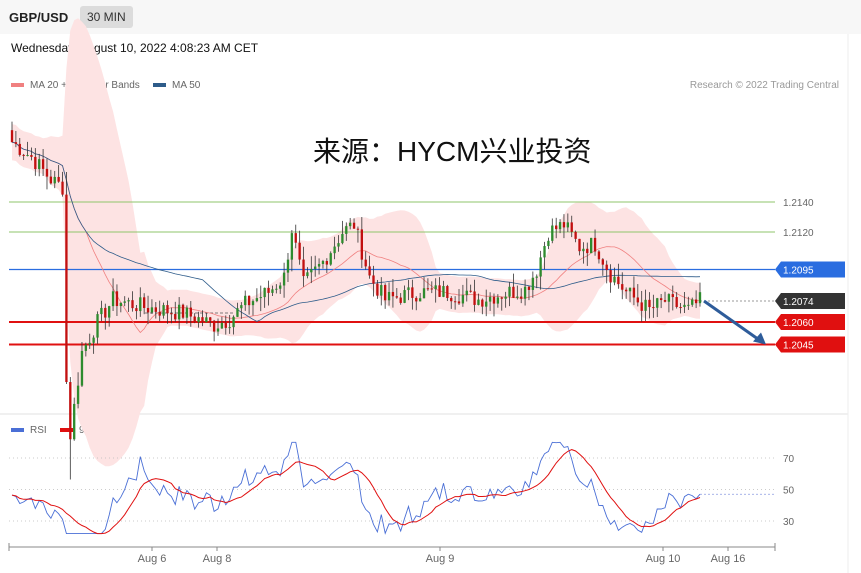 The width and height of the screenshot is (861, 573). What do you see at coordinates (152, 559) in the screenshot?
I see `x-tick-label-0: Aug 6` at bounding box center [152, 559].